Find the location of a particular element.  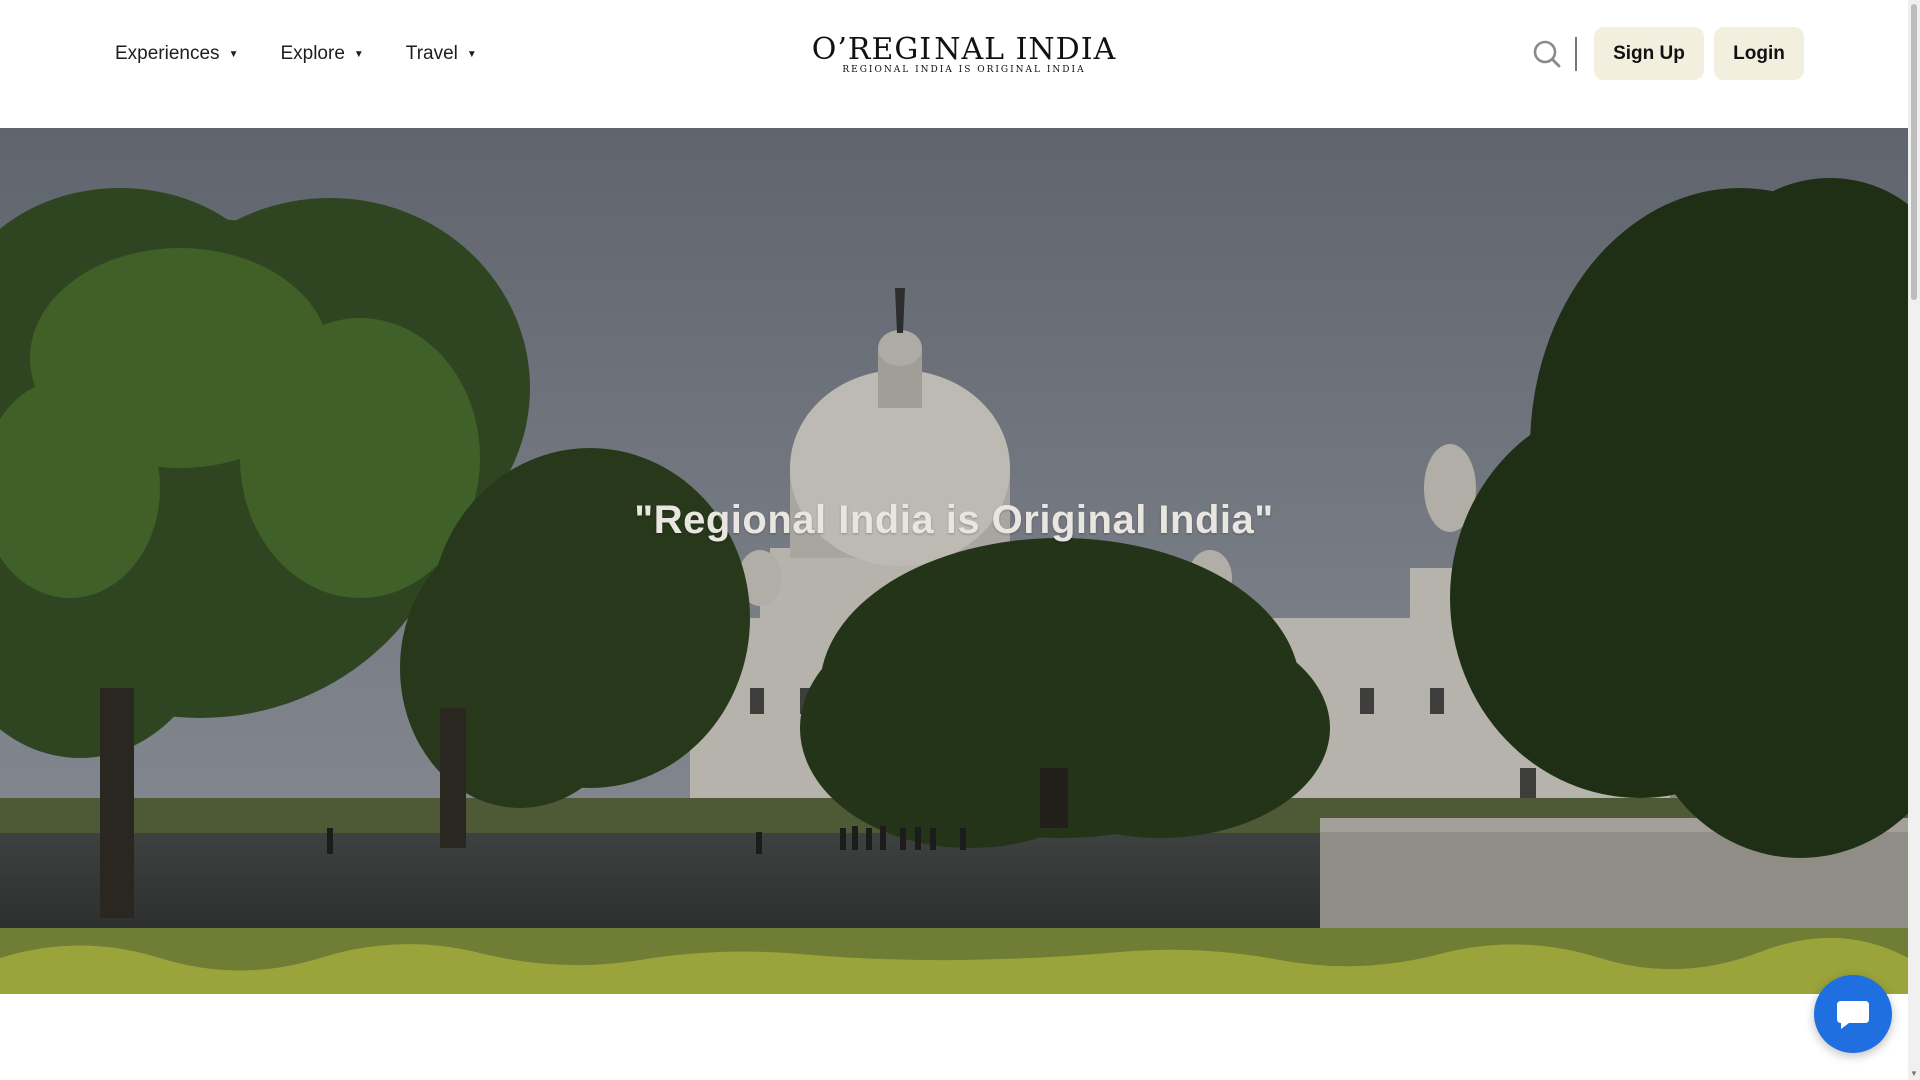

header-actions: Sign Up Login is located at coordinates (1666, 53).